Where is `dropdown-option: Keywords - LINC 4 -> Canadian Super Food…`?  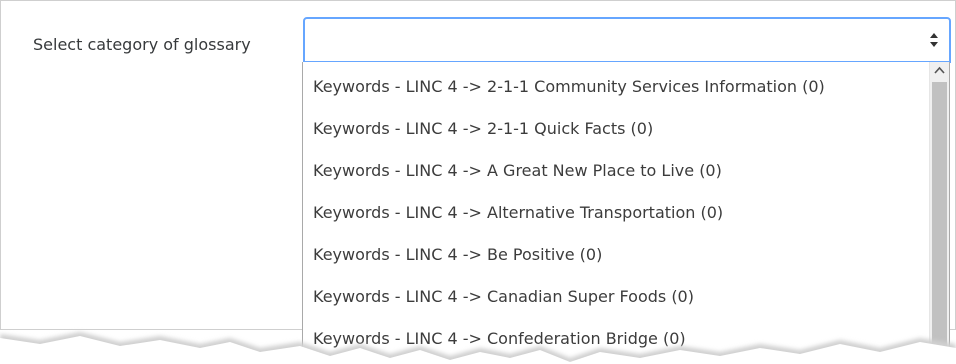
dropdown-option: Keywords - LINC 4 -> Canadian Super Food… is located at coordinates (503, 297).